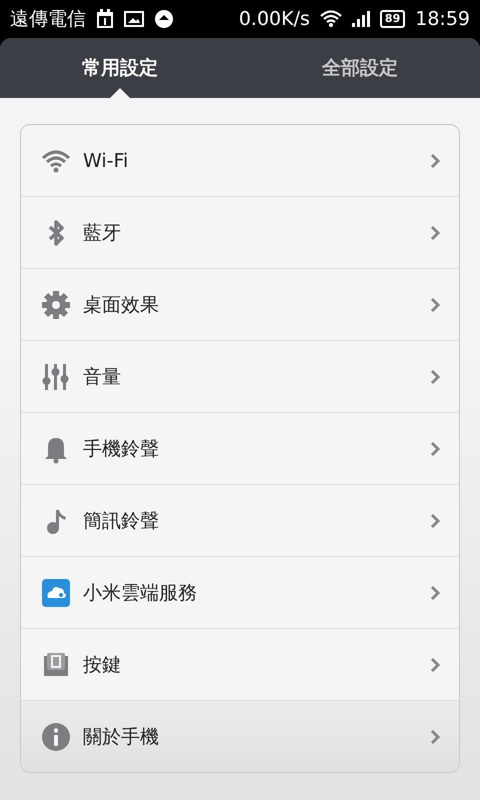 This screenshot has width=480, height=800. Describe the element at coordinates (106, 161) in the screenshot. I see `row-label: Wi-Fi` at that location.